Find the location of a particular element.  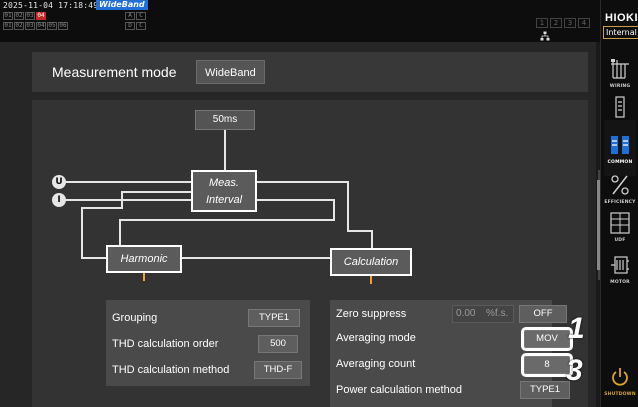

datetime: 2025-11-04 17:18:49 is located at coordinates (51, 5).